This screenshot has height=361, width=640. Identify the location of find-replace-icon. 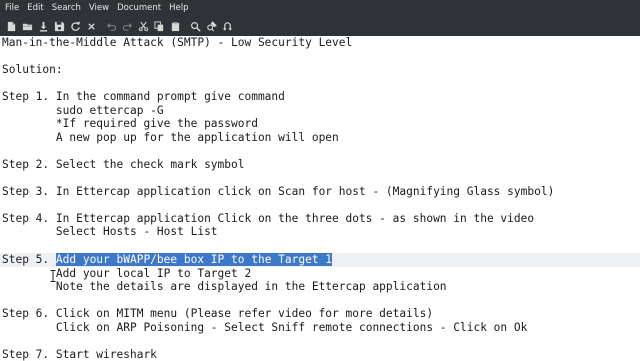
(211, 26).